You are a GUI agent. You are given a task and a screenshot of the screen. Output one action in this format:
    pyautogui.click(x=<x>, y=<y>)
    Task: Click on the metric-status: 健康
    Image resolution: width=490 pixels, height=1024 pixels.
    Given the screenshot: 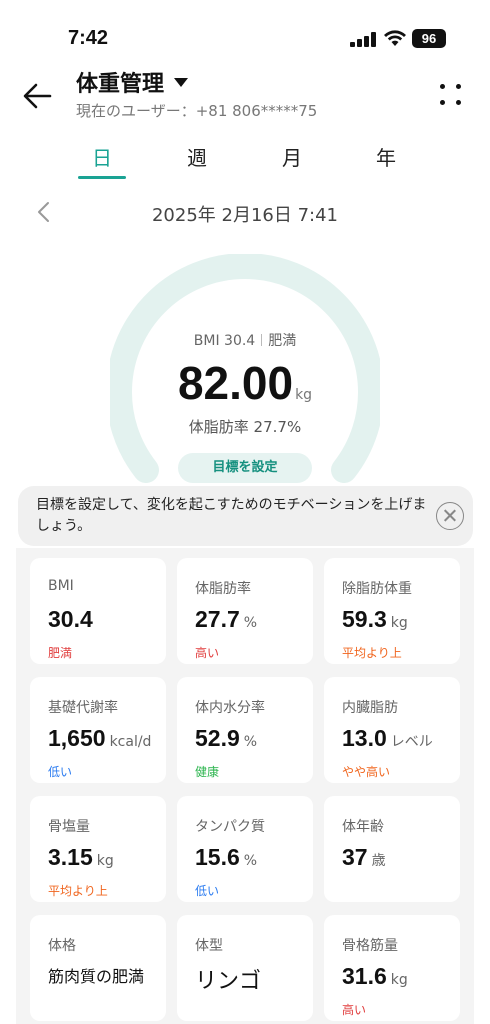 What is the action you would take?
    pyautogui.click(x=207, y=772)
    